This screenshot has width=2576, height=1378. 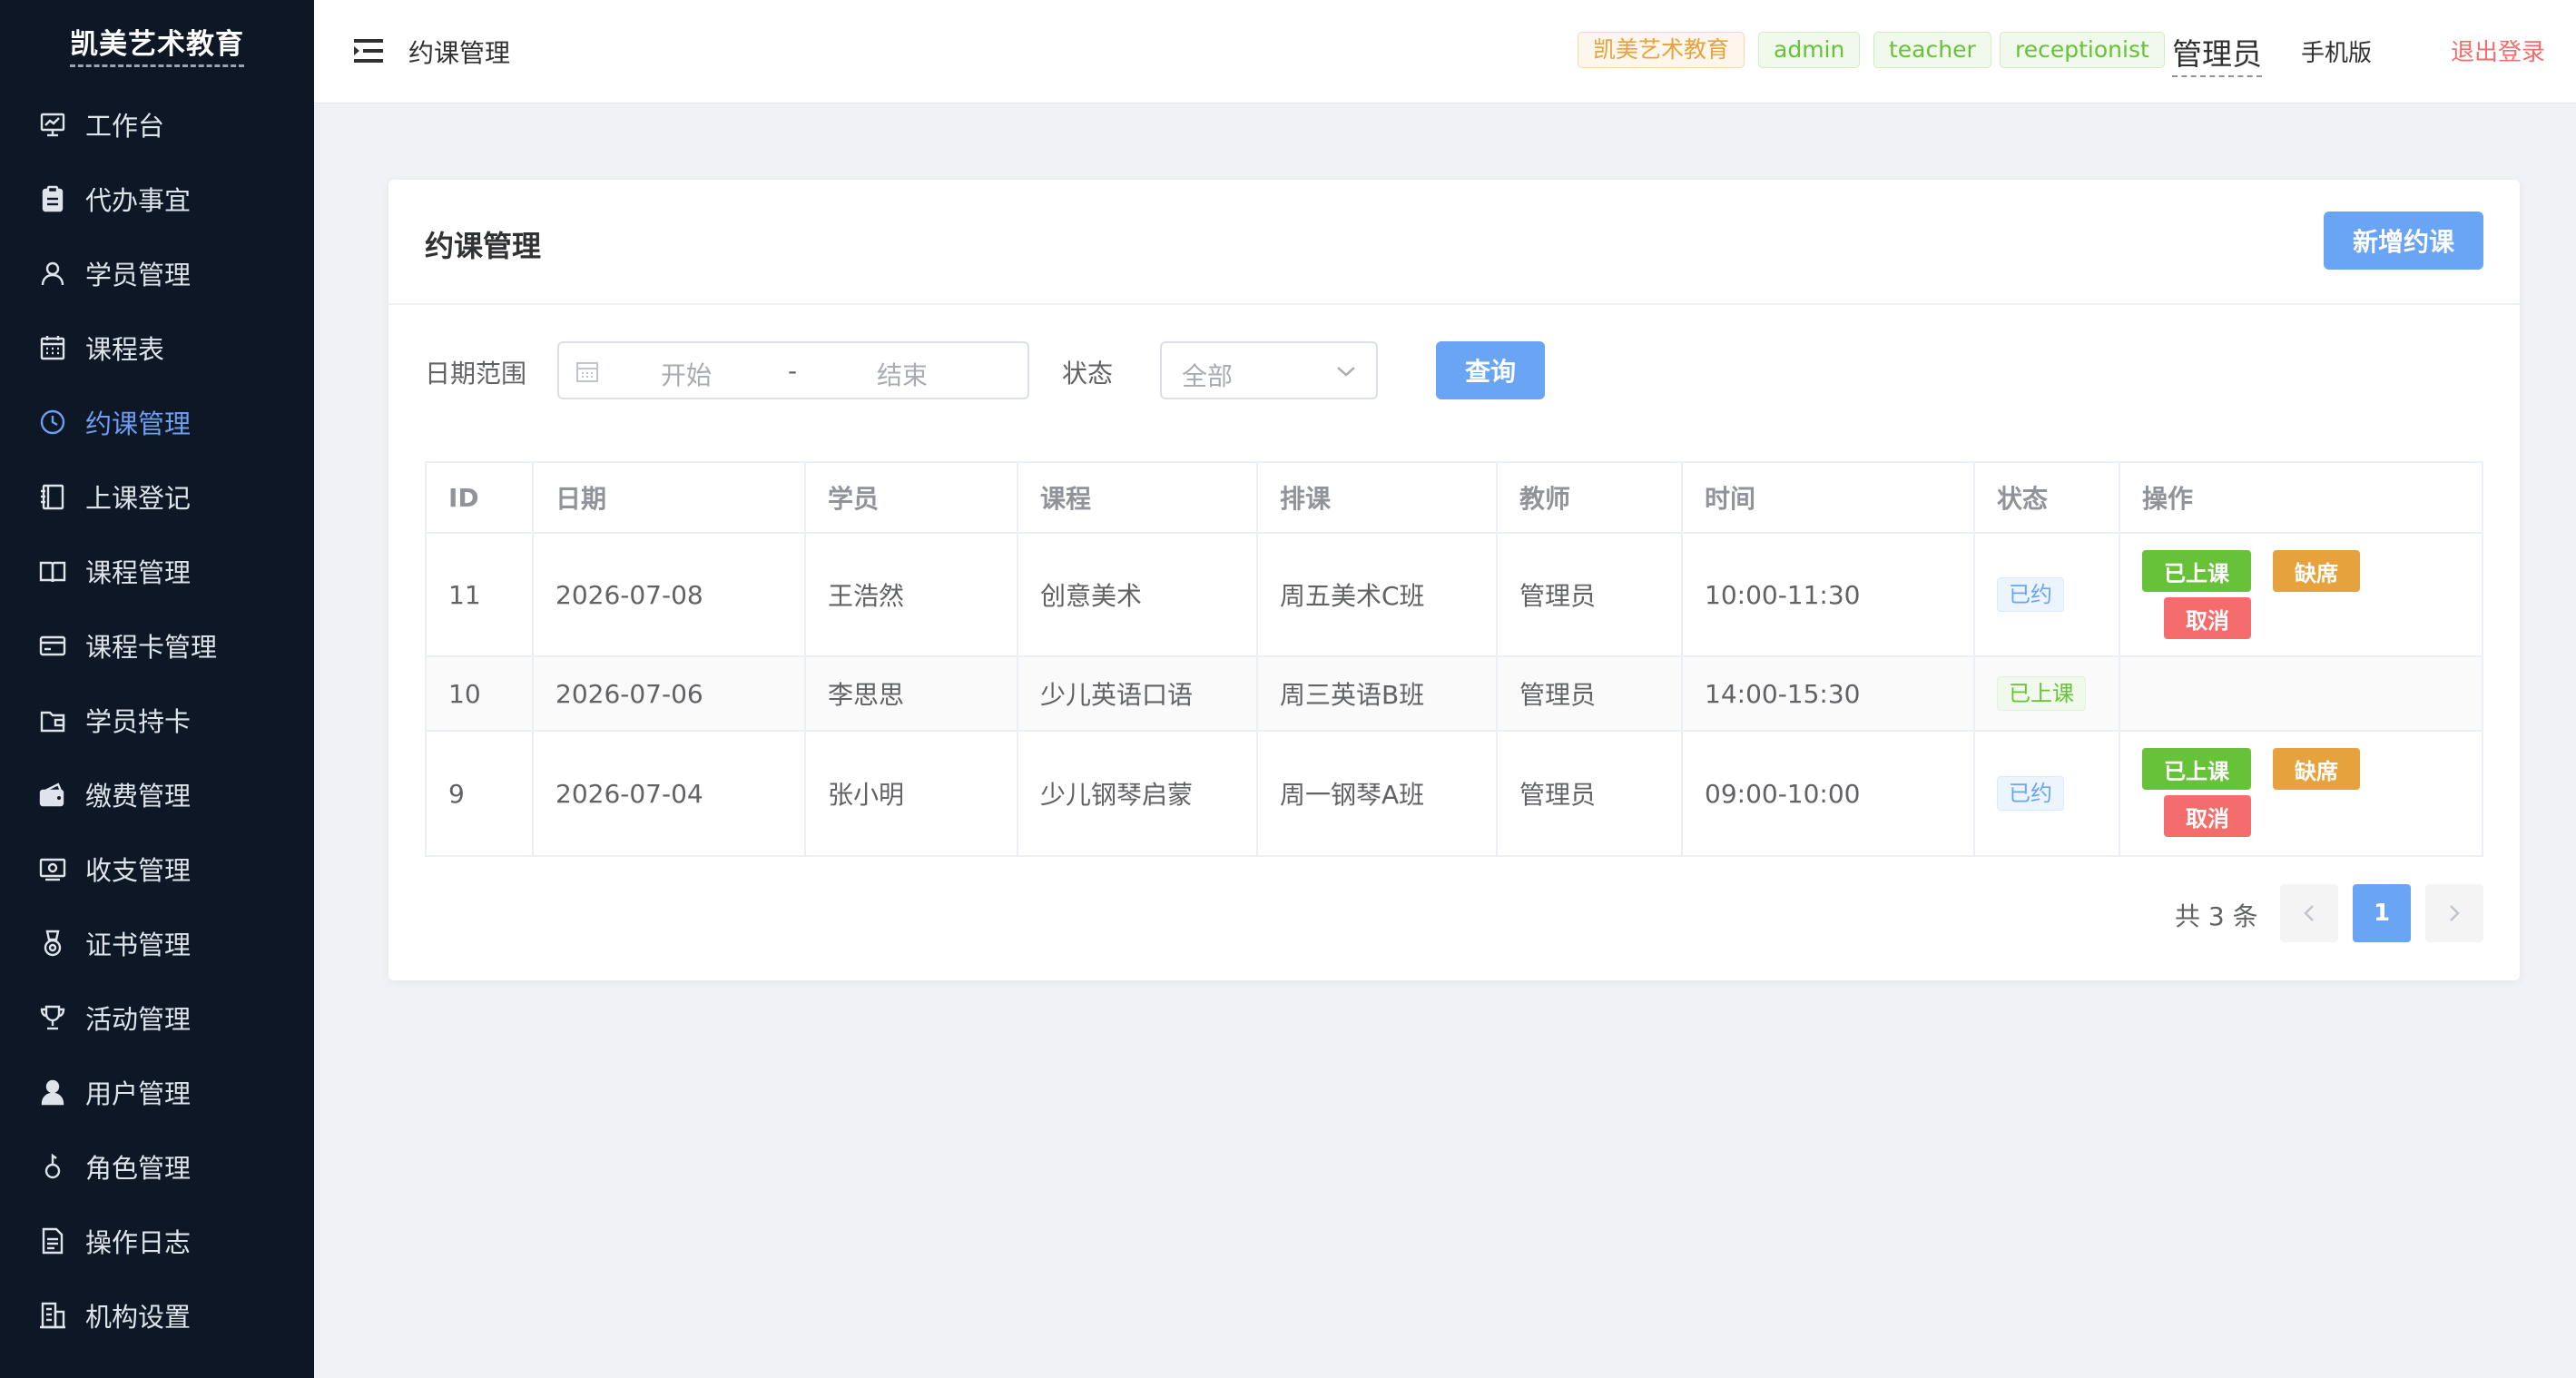 I want to click on collapse-menu-icon, so click(x=368, y=51).